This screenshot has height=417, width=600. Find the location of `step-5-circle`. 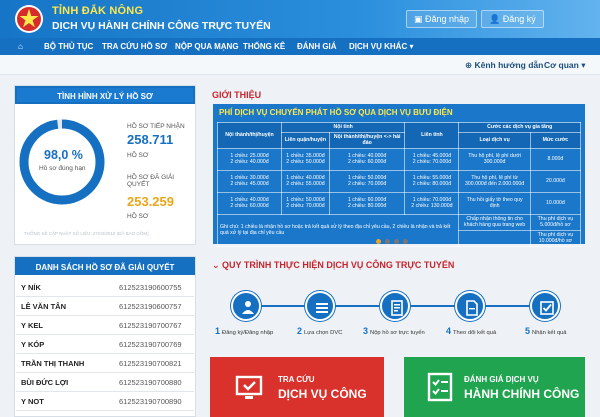

step-5-circle is located at coordinates (545, 306).